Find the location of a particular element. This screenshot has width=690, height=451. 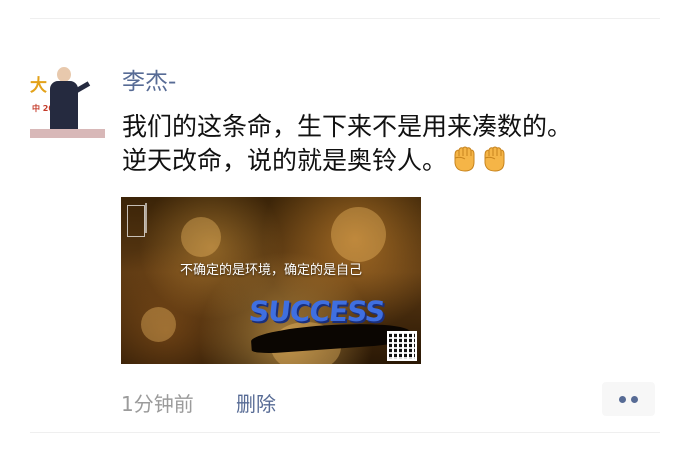

delete-button: 删除 is located at coordinates (256, 402).